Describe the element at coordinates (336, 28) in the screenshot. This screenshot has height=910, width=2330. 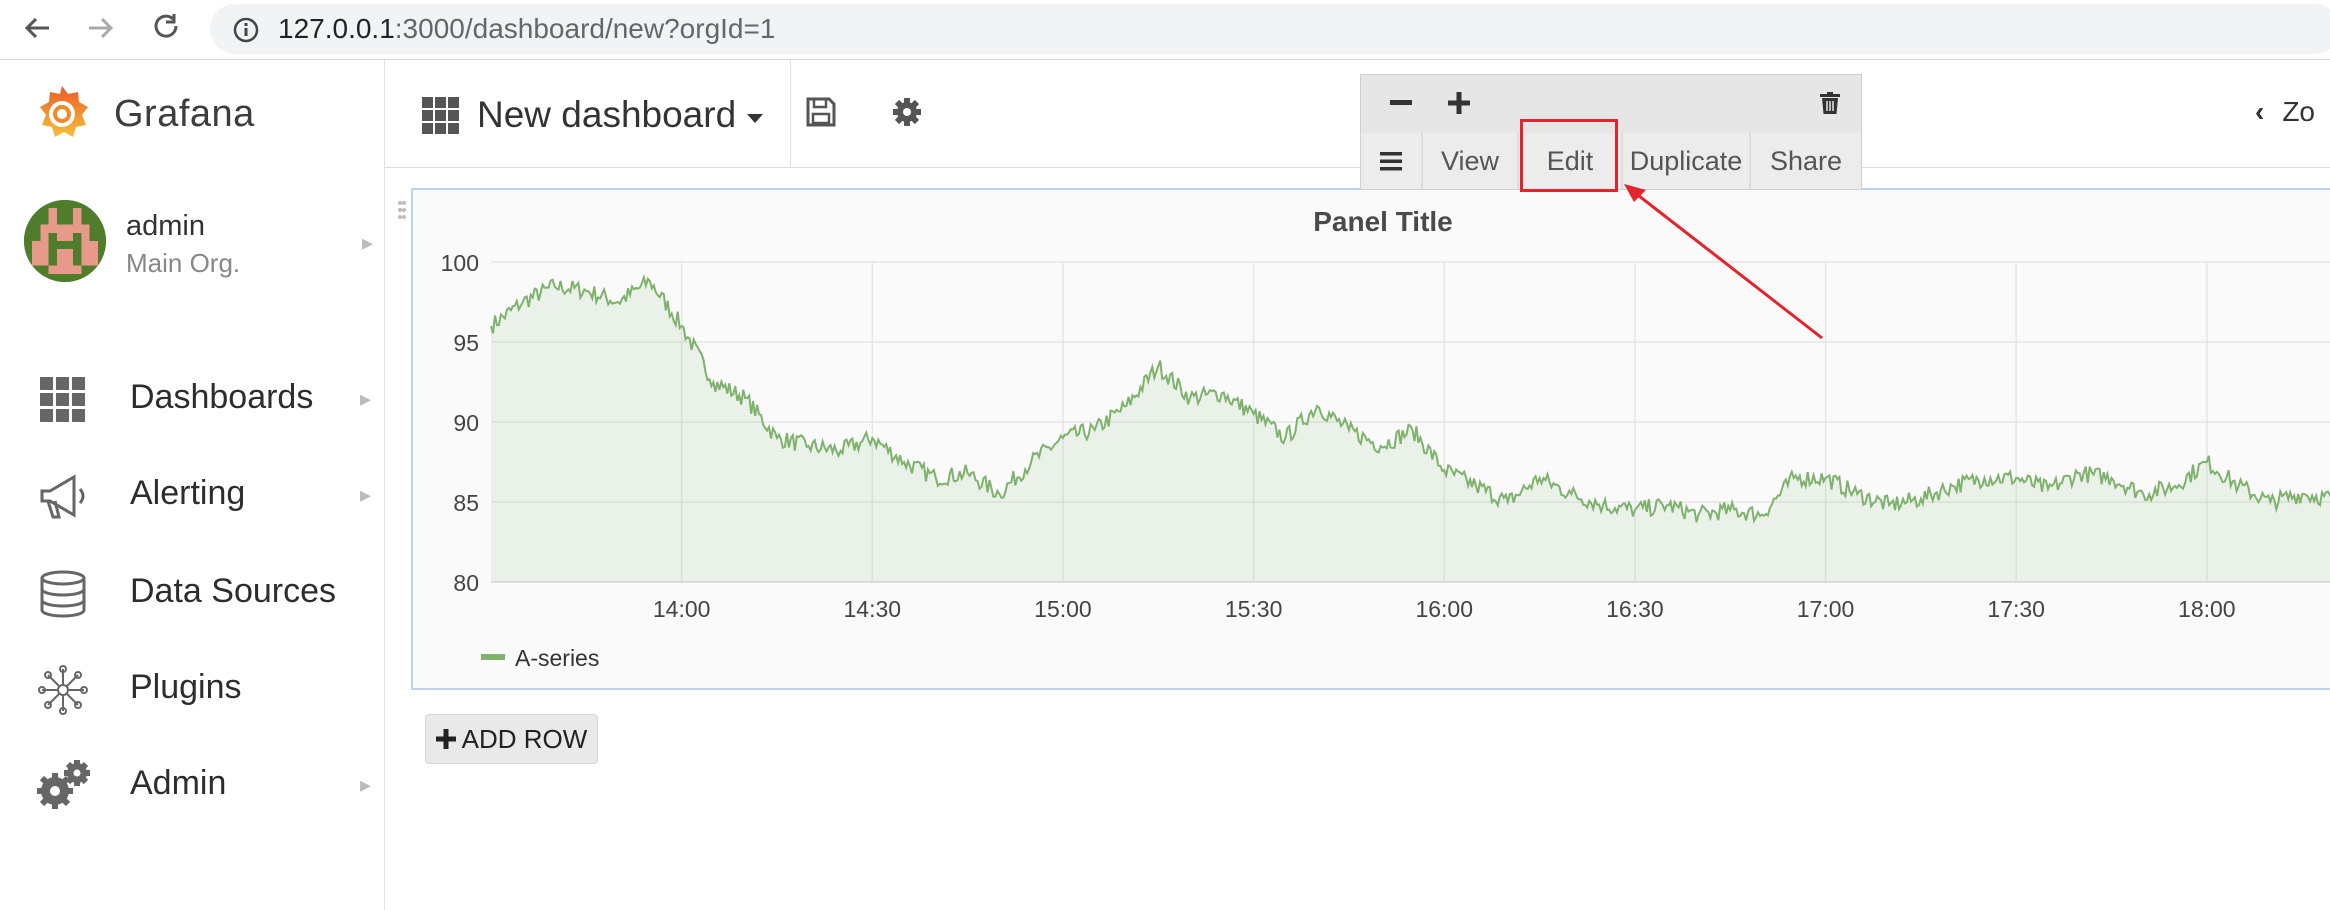
I see `url-host: 127.0.0.1` at that location.